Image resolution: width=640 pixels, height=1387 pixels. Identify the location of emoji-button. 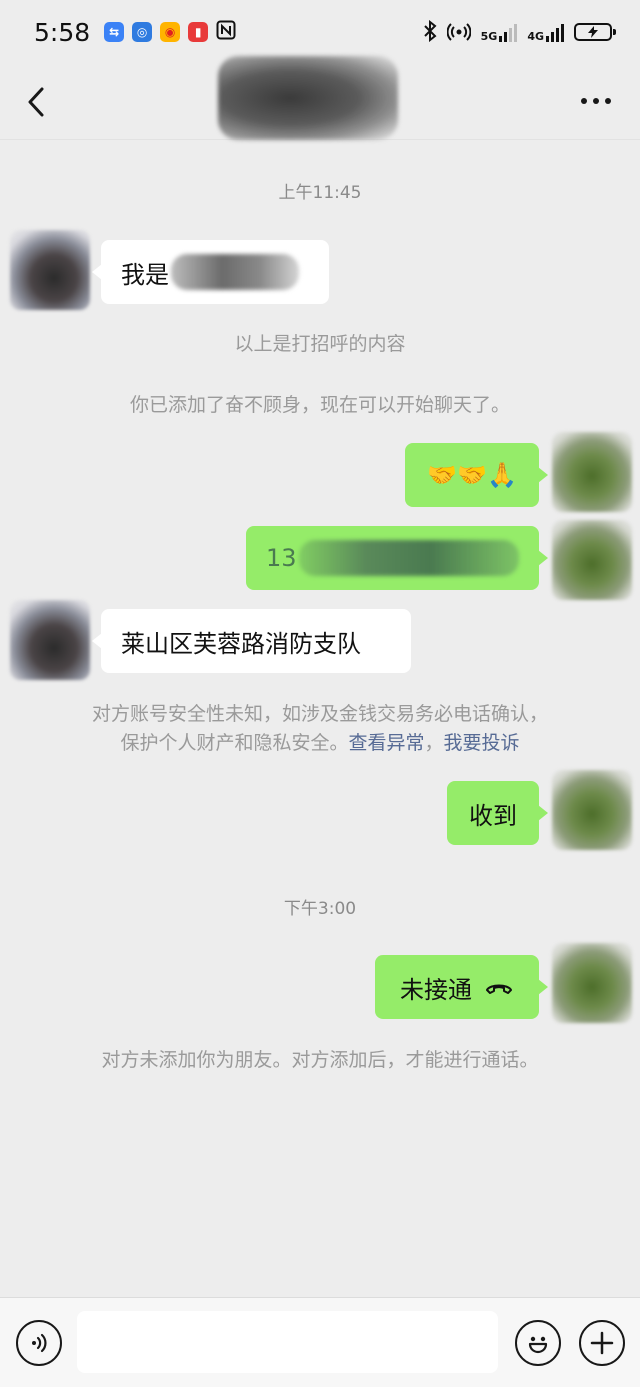
(538, 1343).